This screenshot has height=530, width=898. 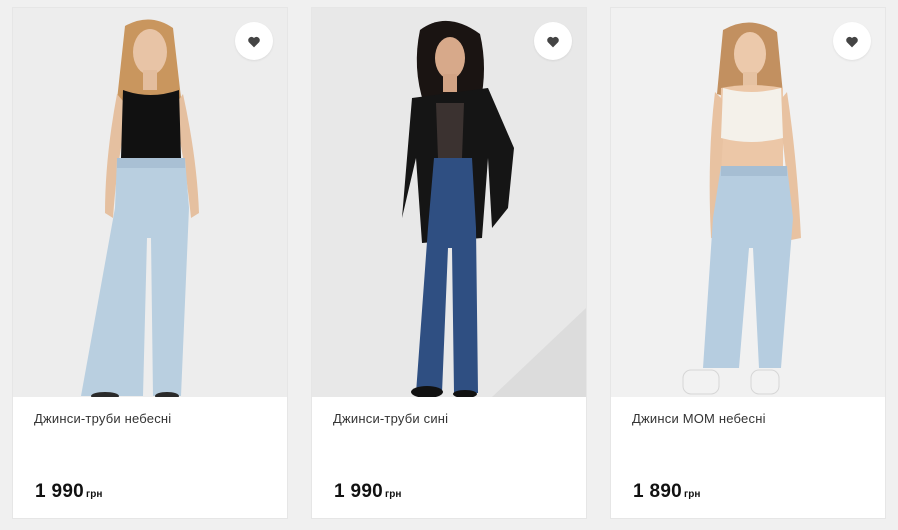 I want to click on product-price: 1 890 грн, so click(x=666, y=492).